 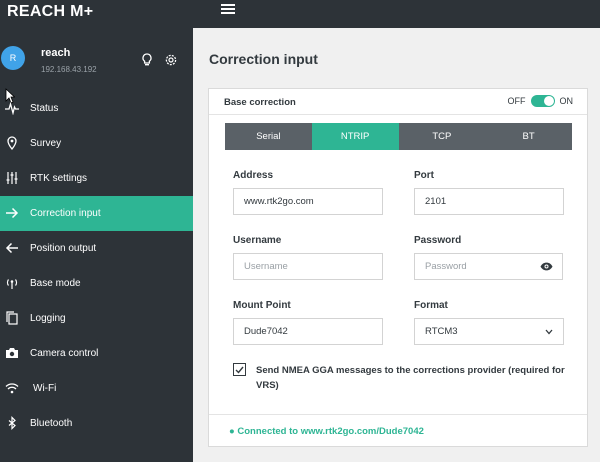 I want to click on connection-status: ● Connected to www.rtk2go.com/Dude7042, so click(x=326, y=431).